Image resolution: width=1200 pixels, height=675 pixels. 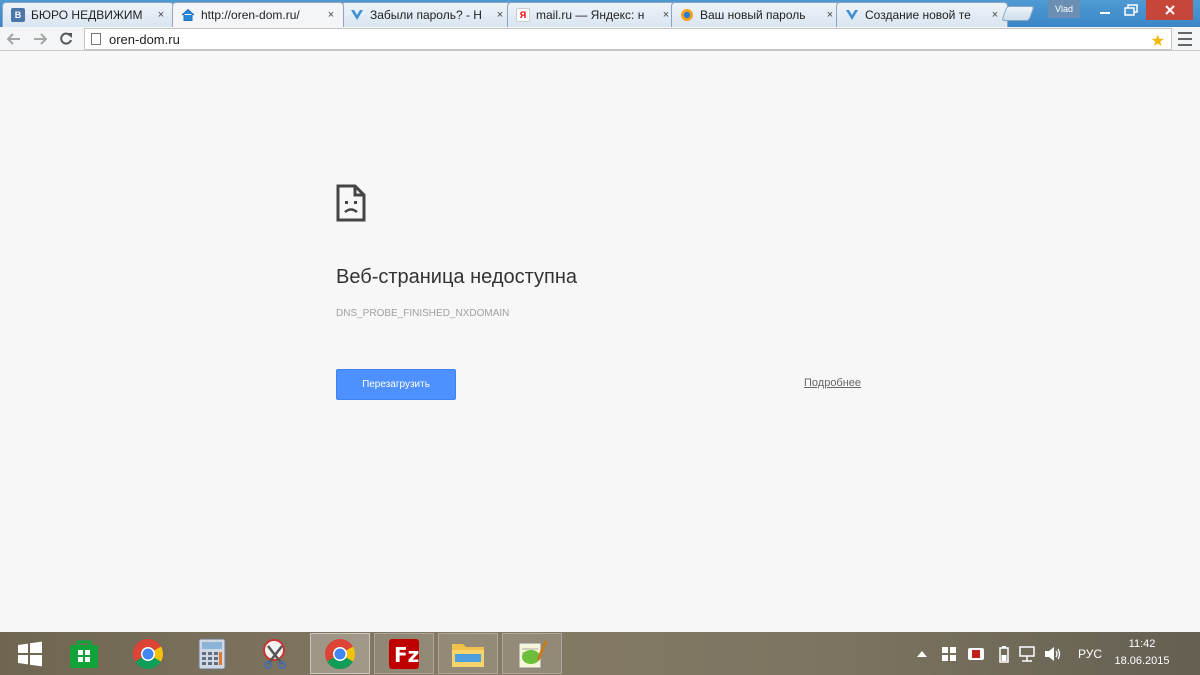 I want to click on tab-4: Я mail.ru — Яндекс: н ×, so click(x=593, y=14).